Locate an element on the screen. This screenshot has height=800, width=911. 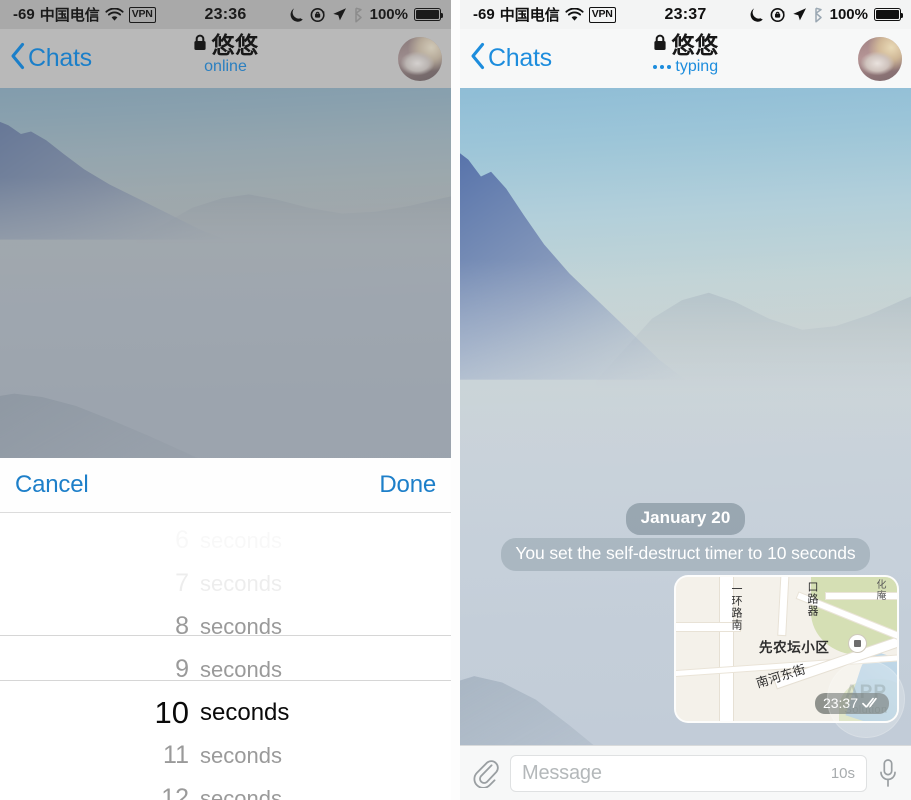
wallpaper-foreground-slope is located at coordinates (122, 425).